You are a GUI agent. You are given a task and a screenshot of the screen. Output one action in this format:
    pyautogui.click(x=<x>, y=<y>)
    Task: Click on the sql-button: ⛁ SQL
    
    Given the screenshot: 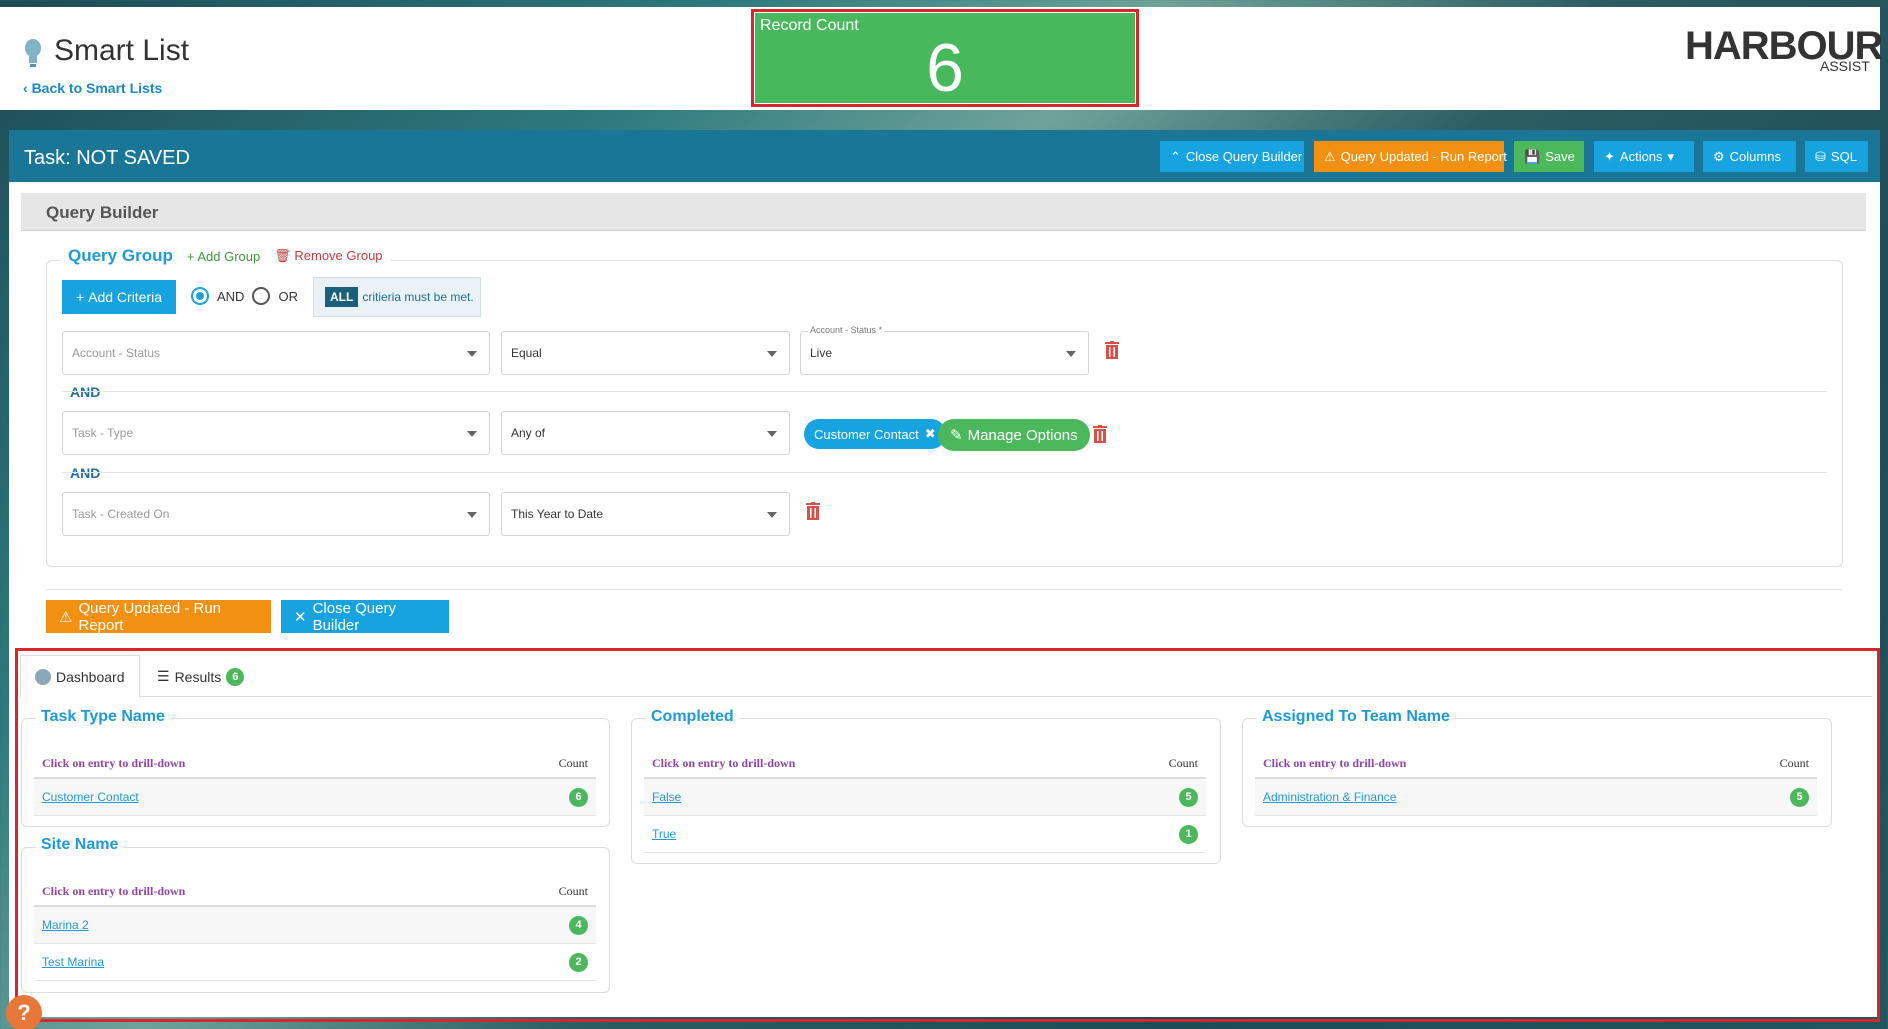 What is the action you would take?
    pyautogui.click(x=1836, y=156)
    